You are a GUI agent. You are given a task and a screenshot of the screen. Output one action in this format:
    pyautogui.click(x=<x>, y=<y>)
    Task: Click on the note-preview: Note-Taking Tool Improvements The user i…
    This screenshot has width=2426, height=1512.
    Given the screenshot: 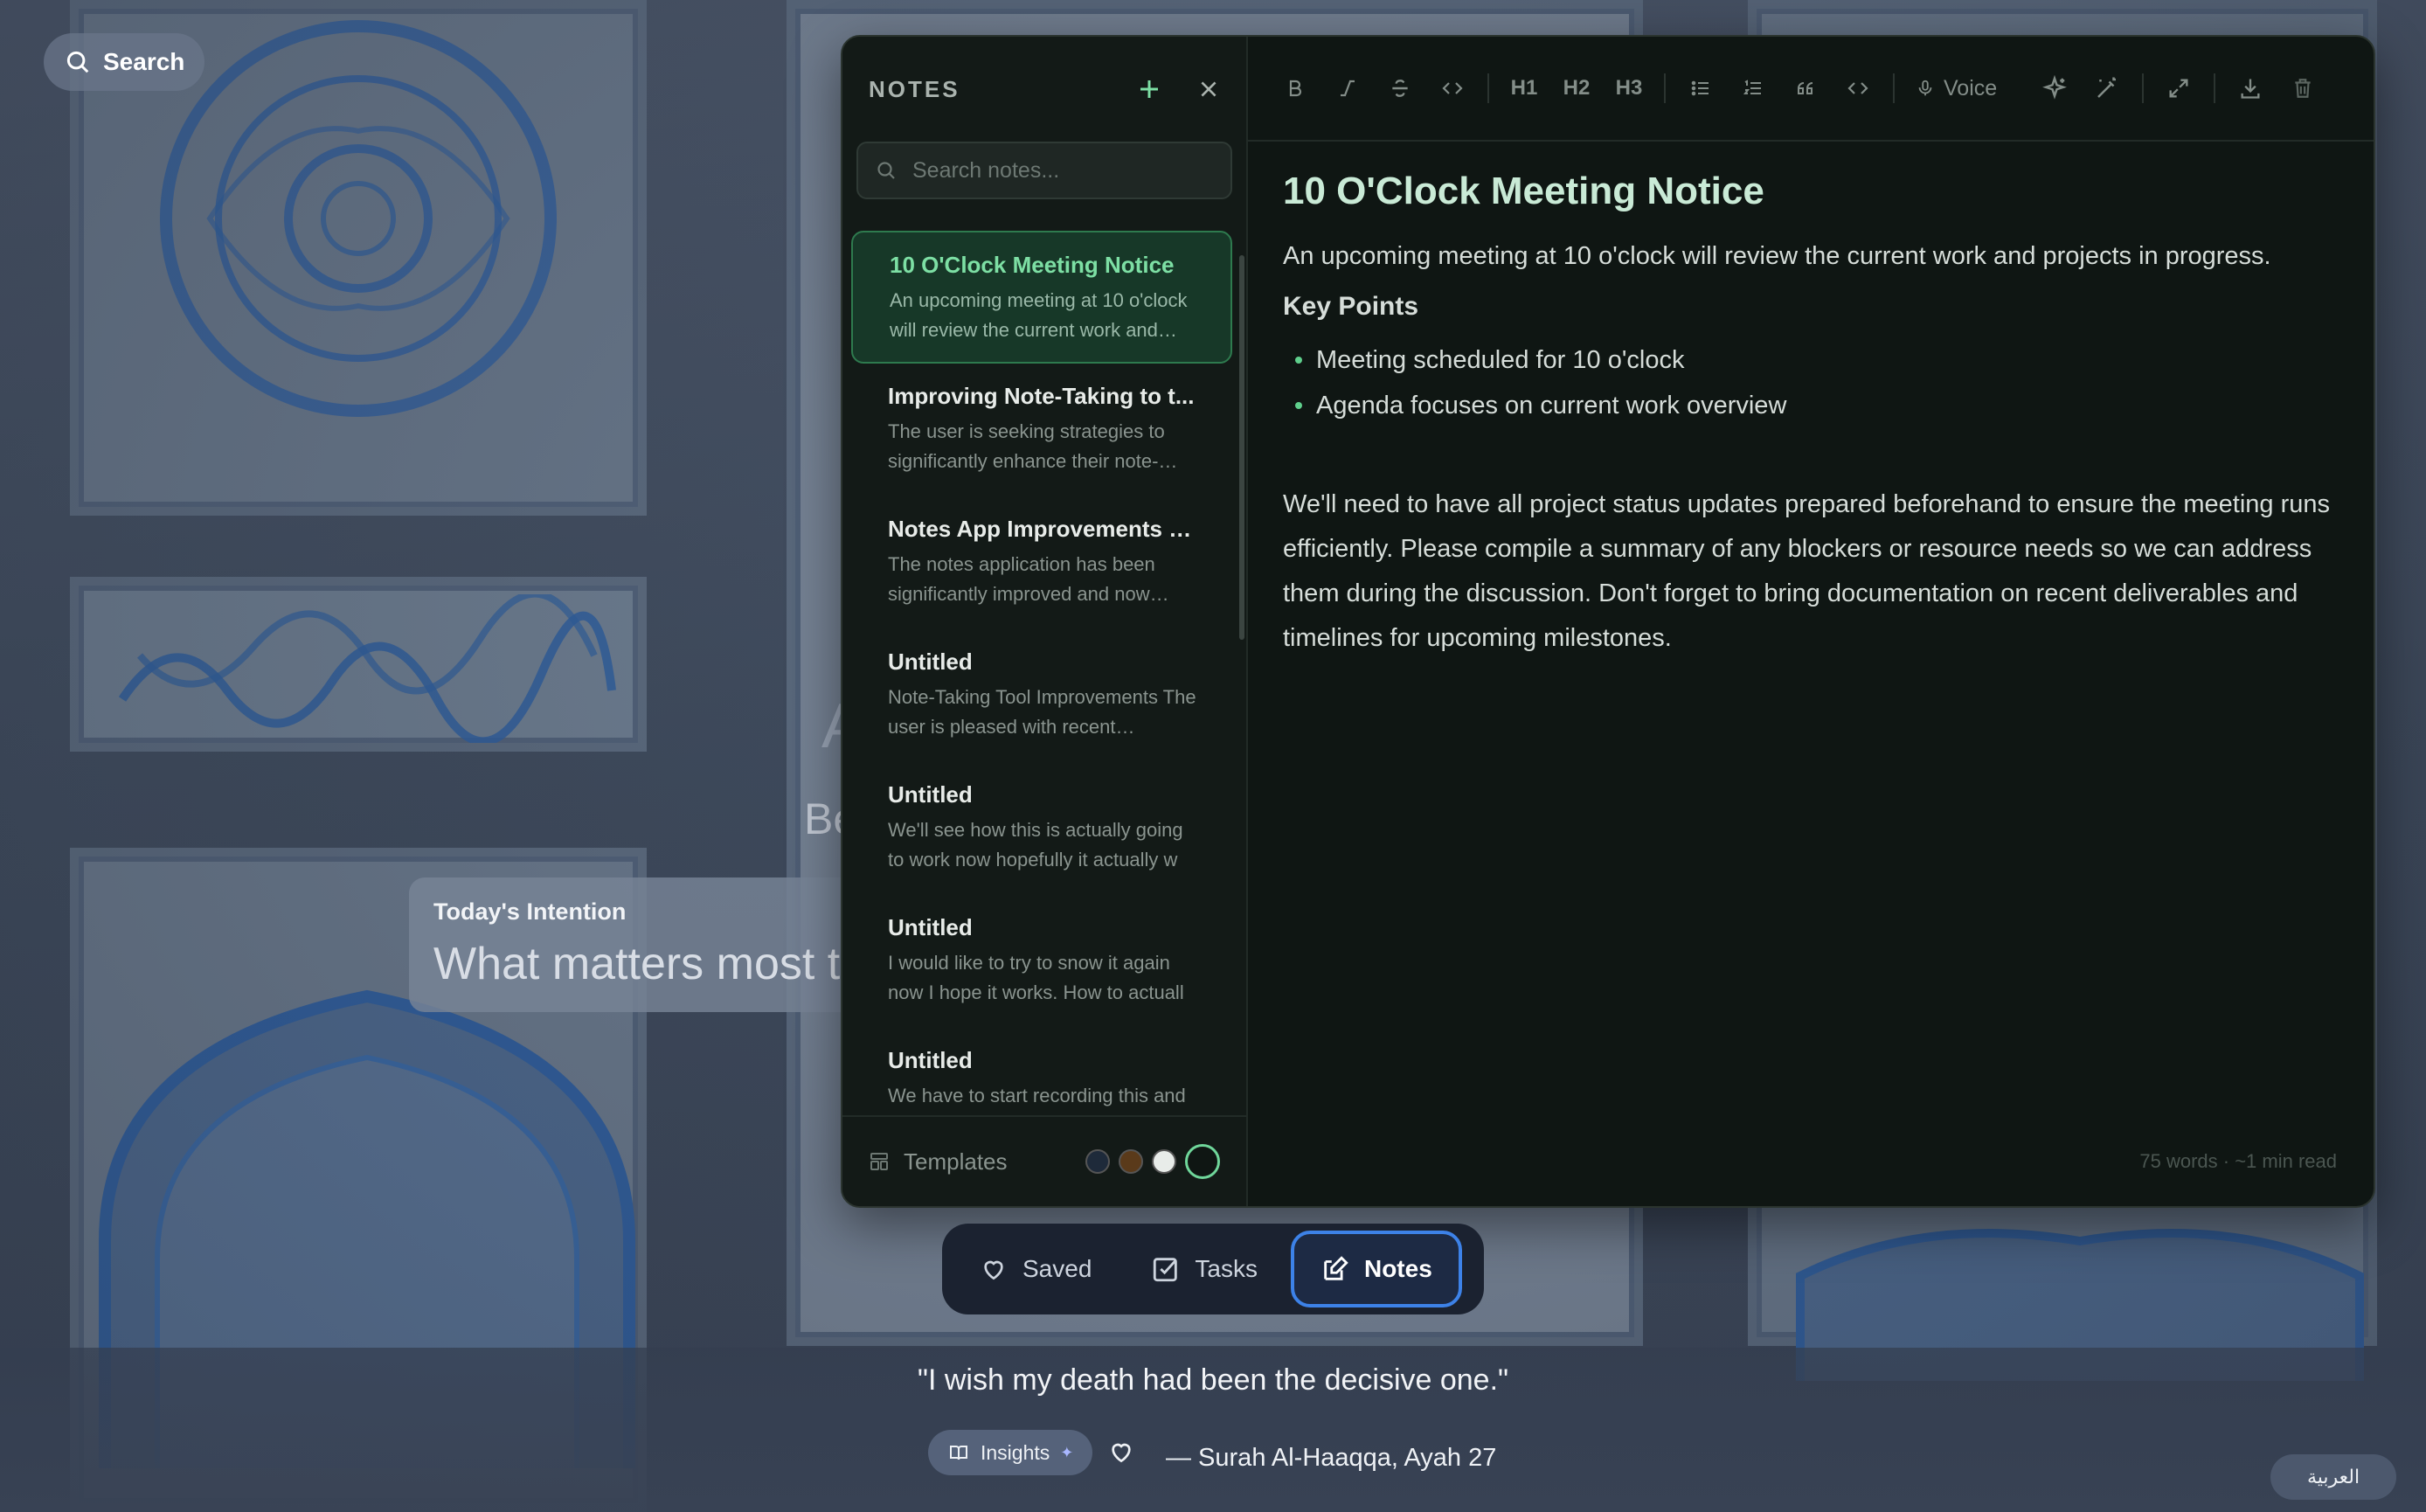 What is the action you would take?
    pyautogui.click(x=1042, y=712)
    